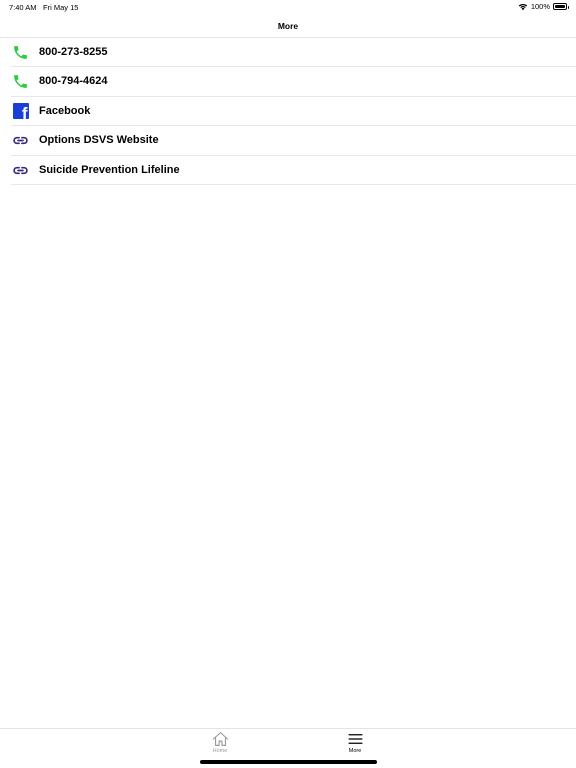 The width and height of the screenshot is (576, 768). Describe the element at coordinates (288, 7) in the screenshot. I see `status-bar: 7:40 AM Fri May 15 100%` at that location.